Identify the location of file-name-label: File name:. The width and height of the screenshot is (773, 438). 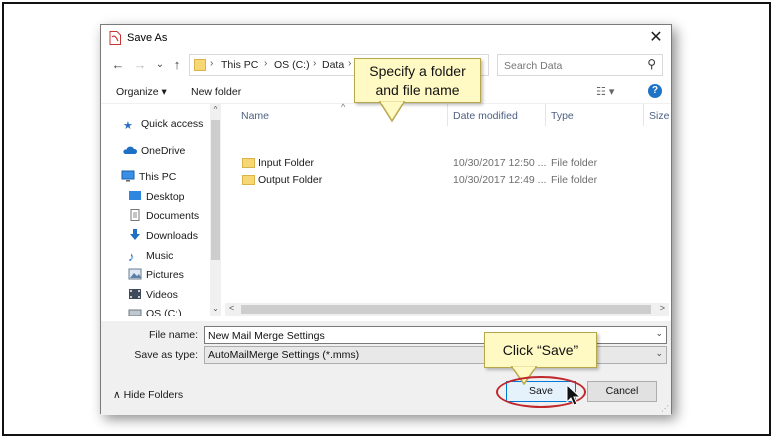
(173, 335).